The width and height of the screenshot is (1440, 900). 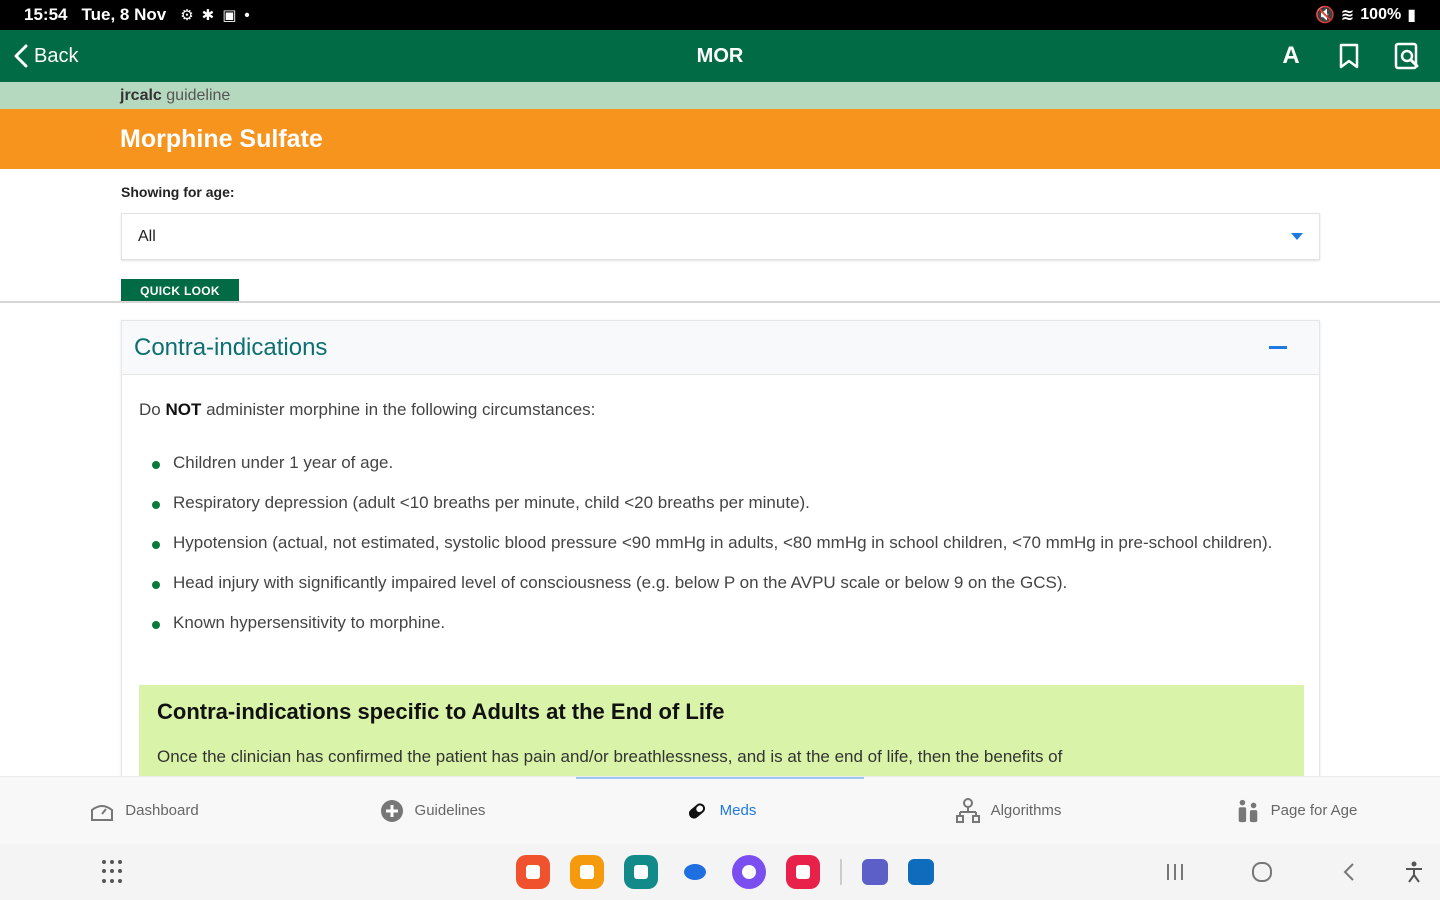 I want to click on app-drawer-icon, so click(x=114, y=872).